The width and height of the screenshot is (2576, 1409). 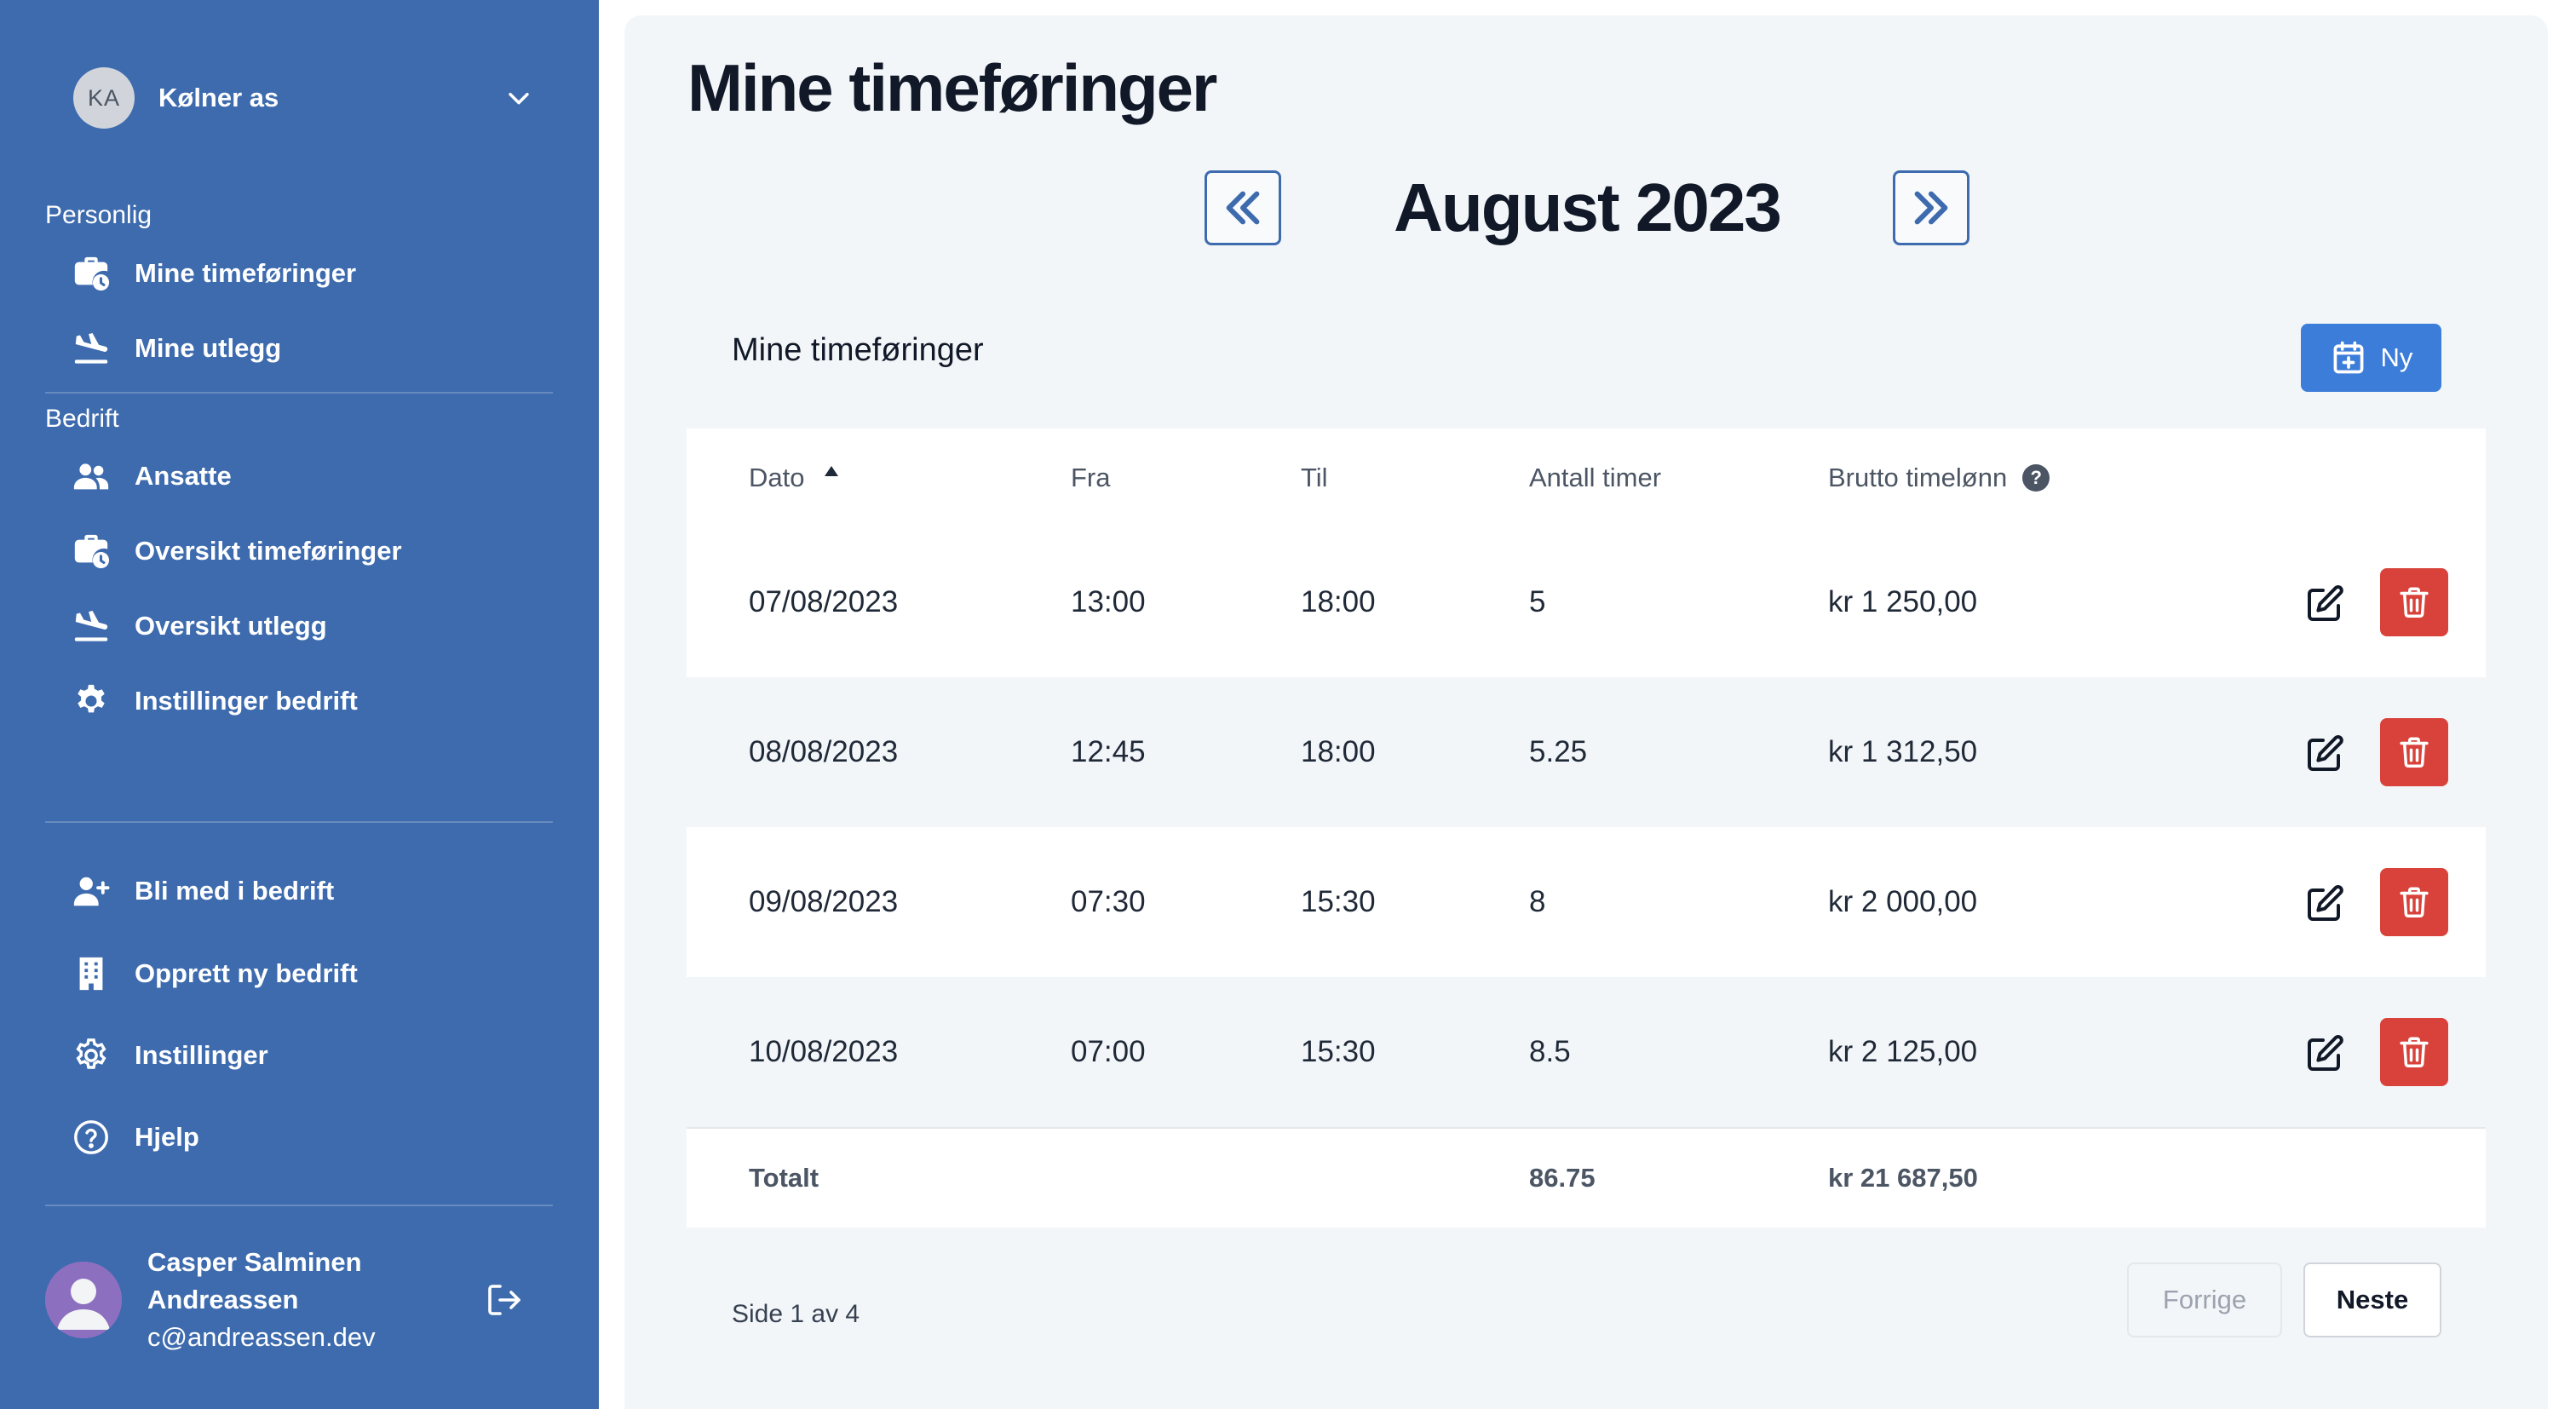 I want to click on user-plus-icon, so click(x=91, y=891).